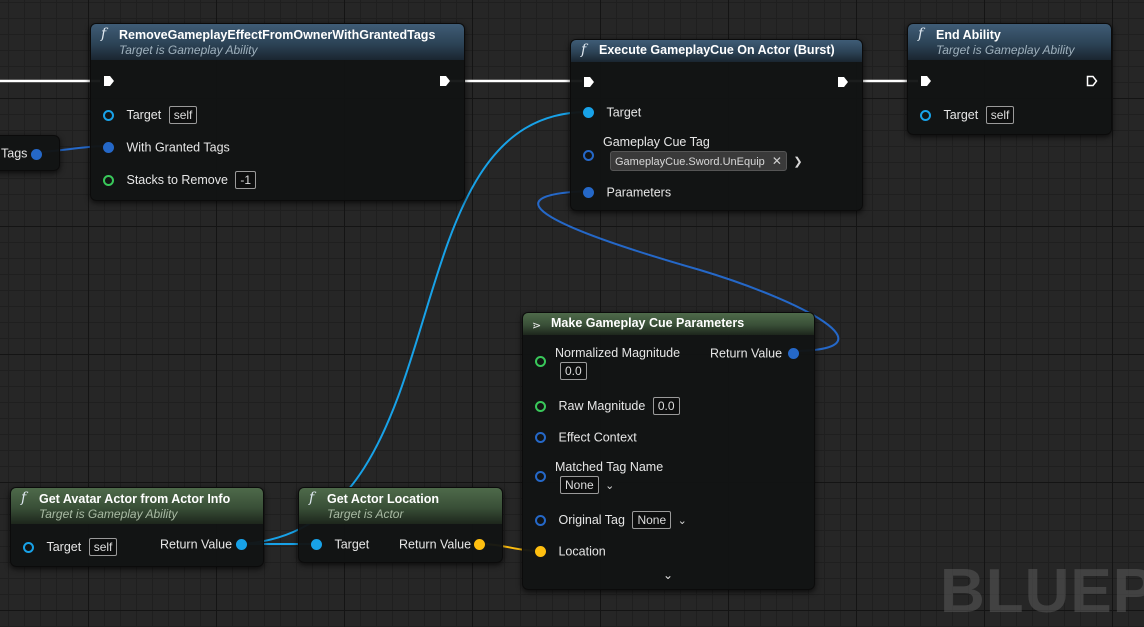 The width and height of the screenshot is (1144, 627). I want to click on node-header: f End Ability Target is Gameplay Ability, so click(1009, 42).